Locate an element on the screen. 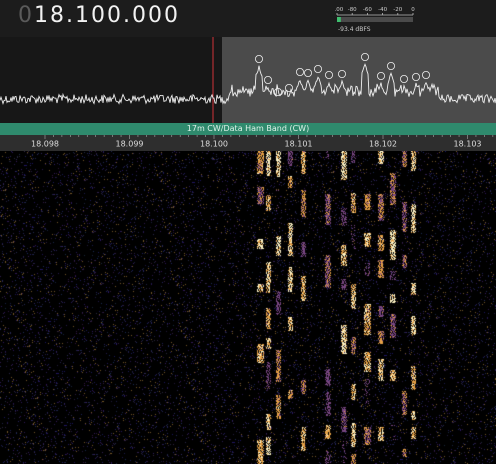  meter-tick-label: -60 is located at coordinates (367, 10).